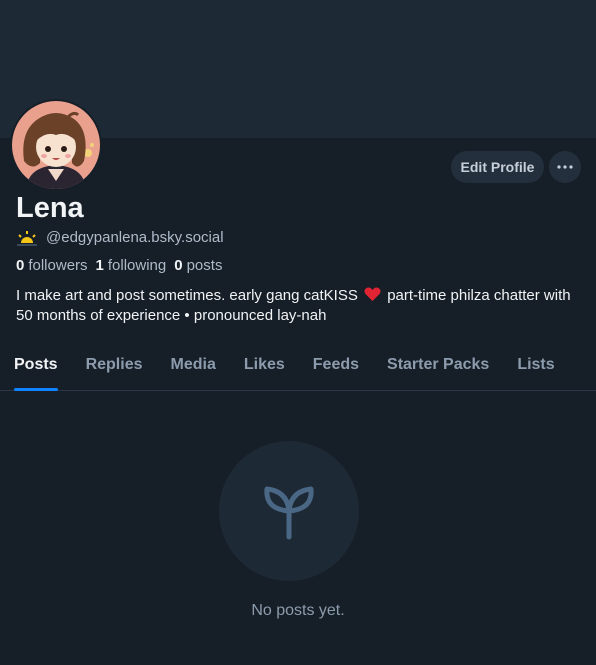 This screenshot has height=665, width=596. Describe the element at coordinates (20, 265) in the screenshot. I see `followers-count: 0` at that location.